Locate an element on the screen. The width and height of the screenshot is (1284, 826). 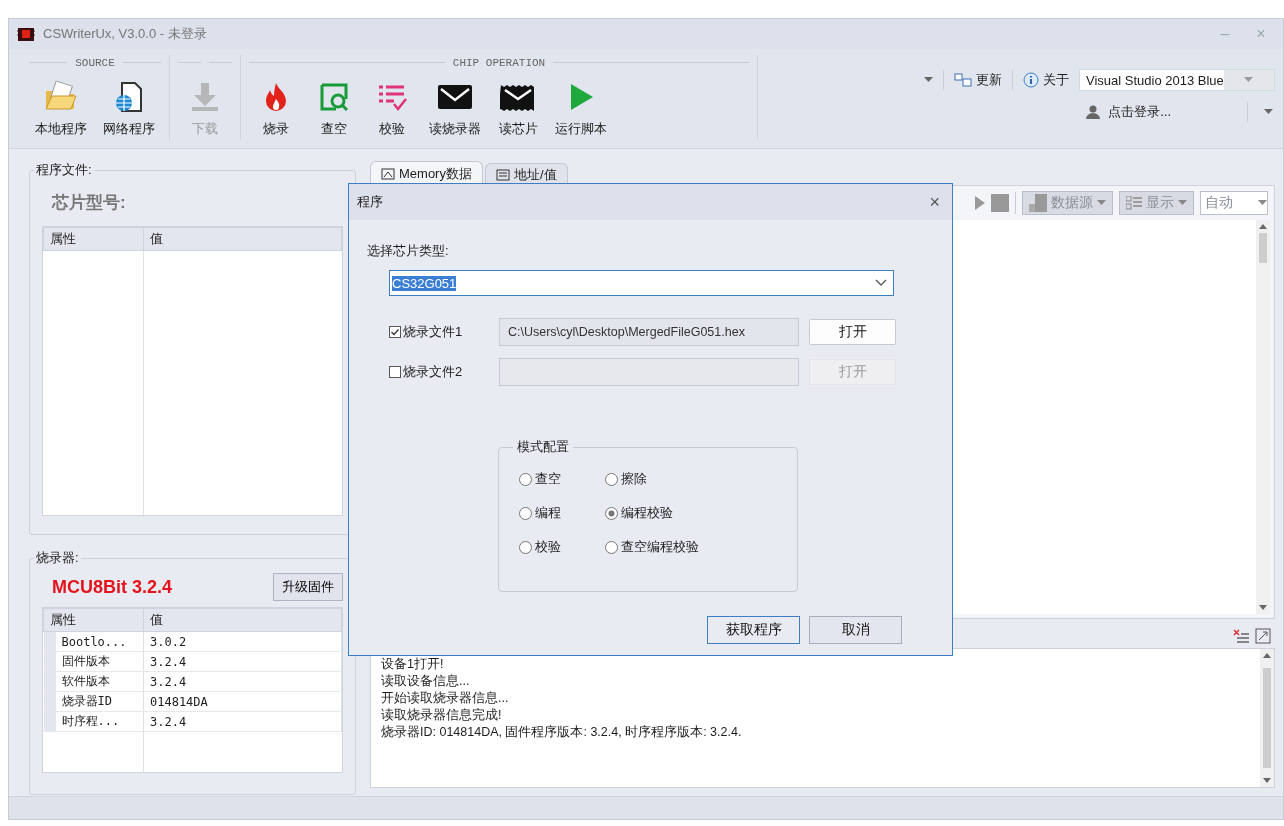
table-cell: 014814DA is located at coordinates (242, 701).